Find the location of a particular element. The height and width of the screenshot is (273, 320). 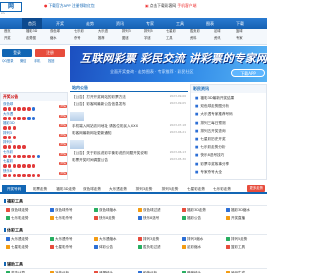

tool-link: 七乐彩走势 is located at coordinates (17, 218).